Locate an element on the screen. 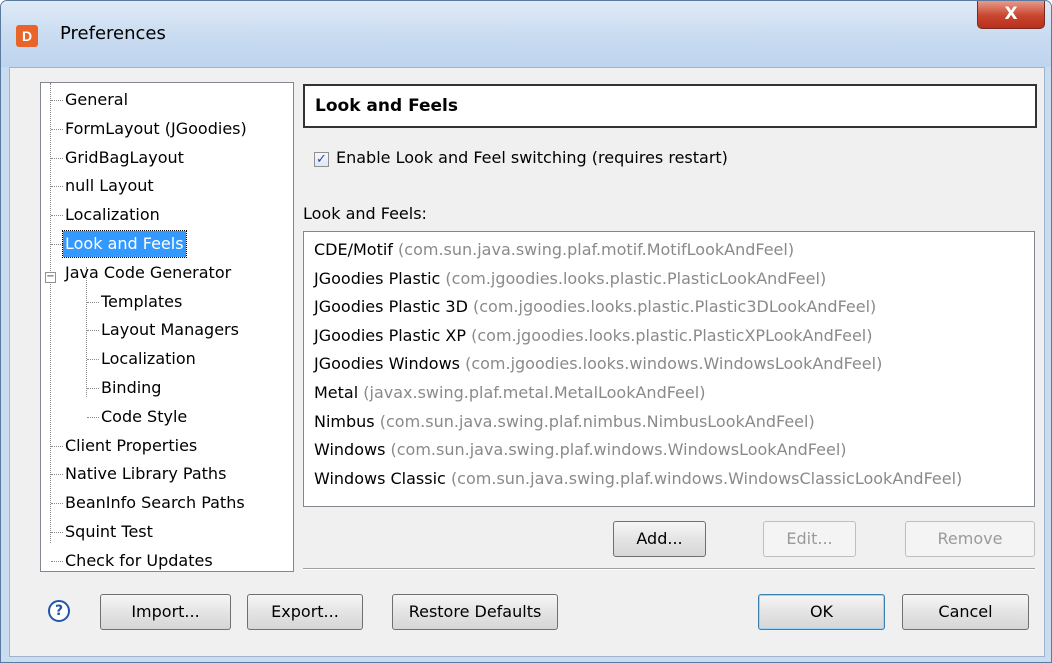 This screenshot has width=1052, height=663. laf-name: JGoodies Plastic XP is located at coordinates (390, 335).